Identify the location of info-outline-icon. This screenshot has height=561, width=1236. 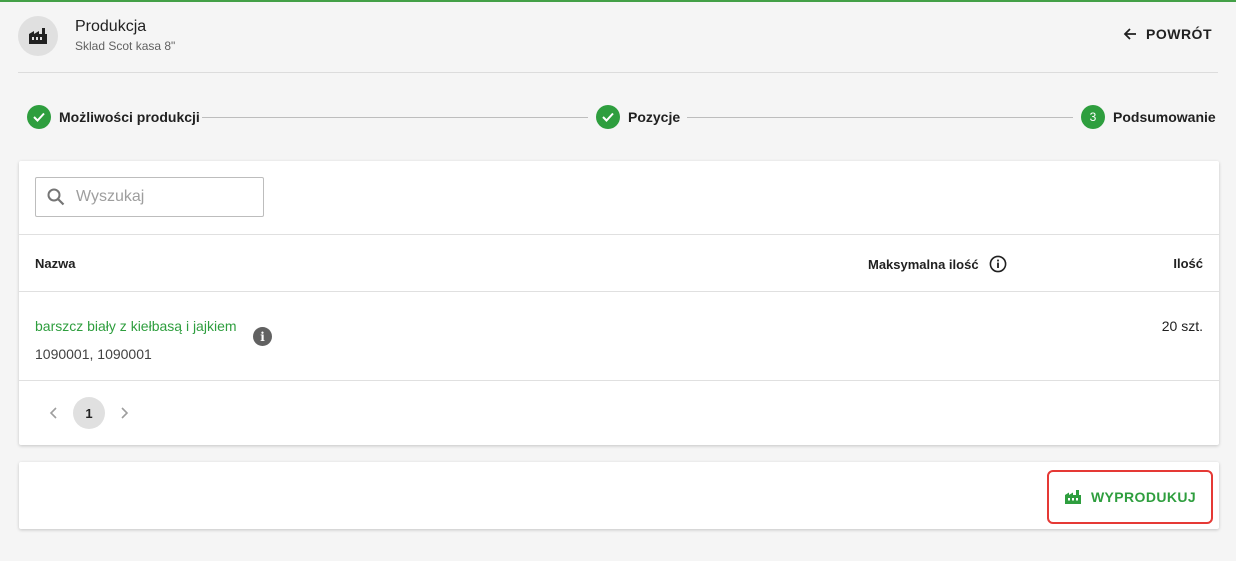
(998, 264).